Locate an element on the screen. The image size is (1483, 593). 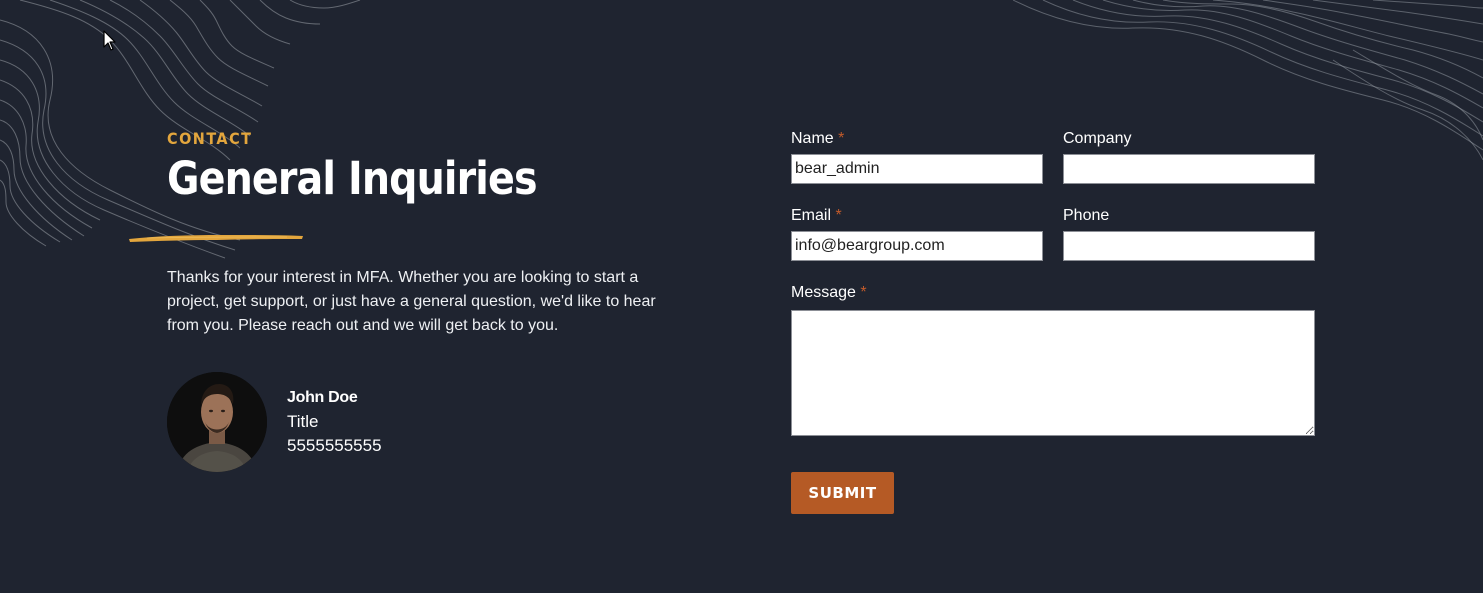
email-label: Email * is located at coordinates (917, 218).